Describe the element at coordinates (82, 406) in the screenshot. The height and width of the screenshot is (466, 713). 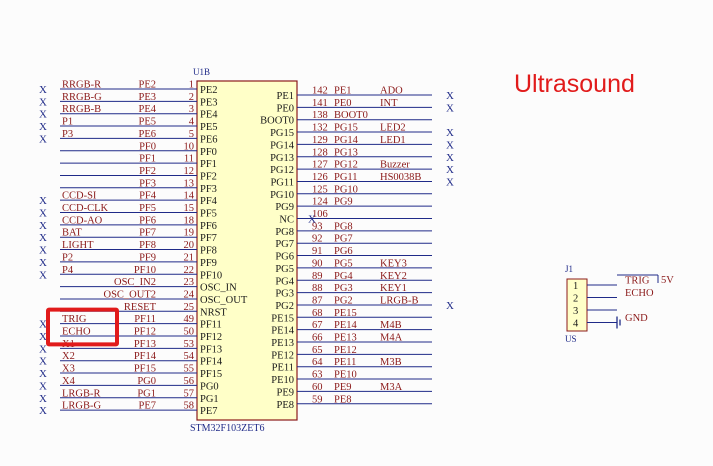
I see `left-net-label: LRGB-G` at that location.